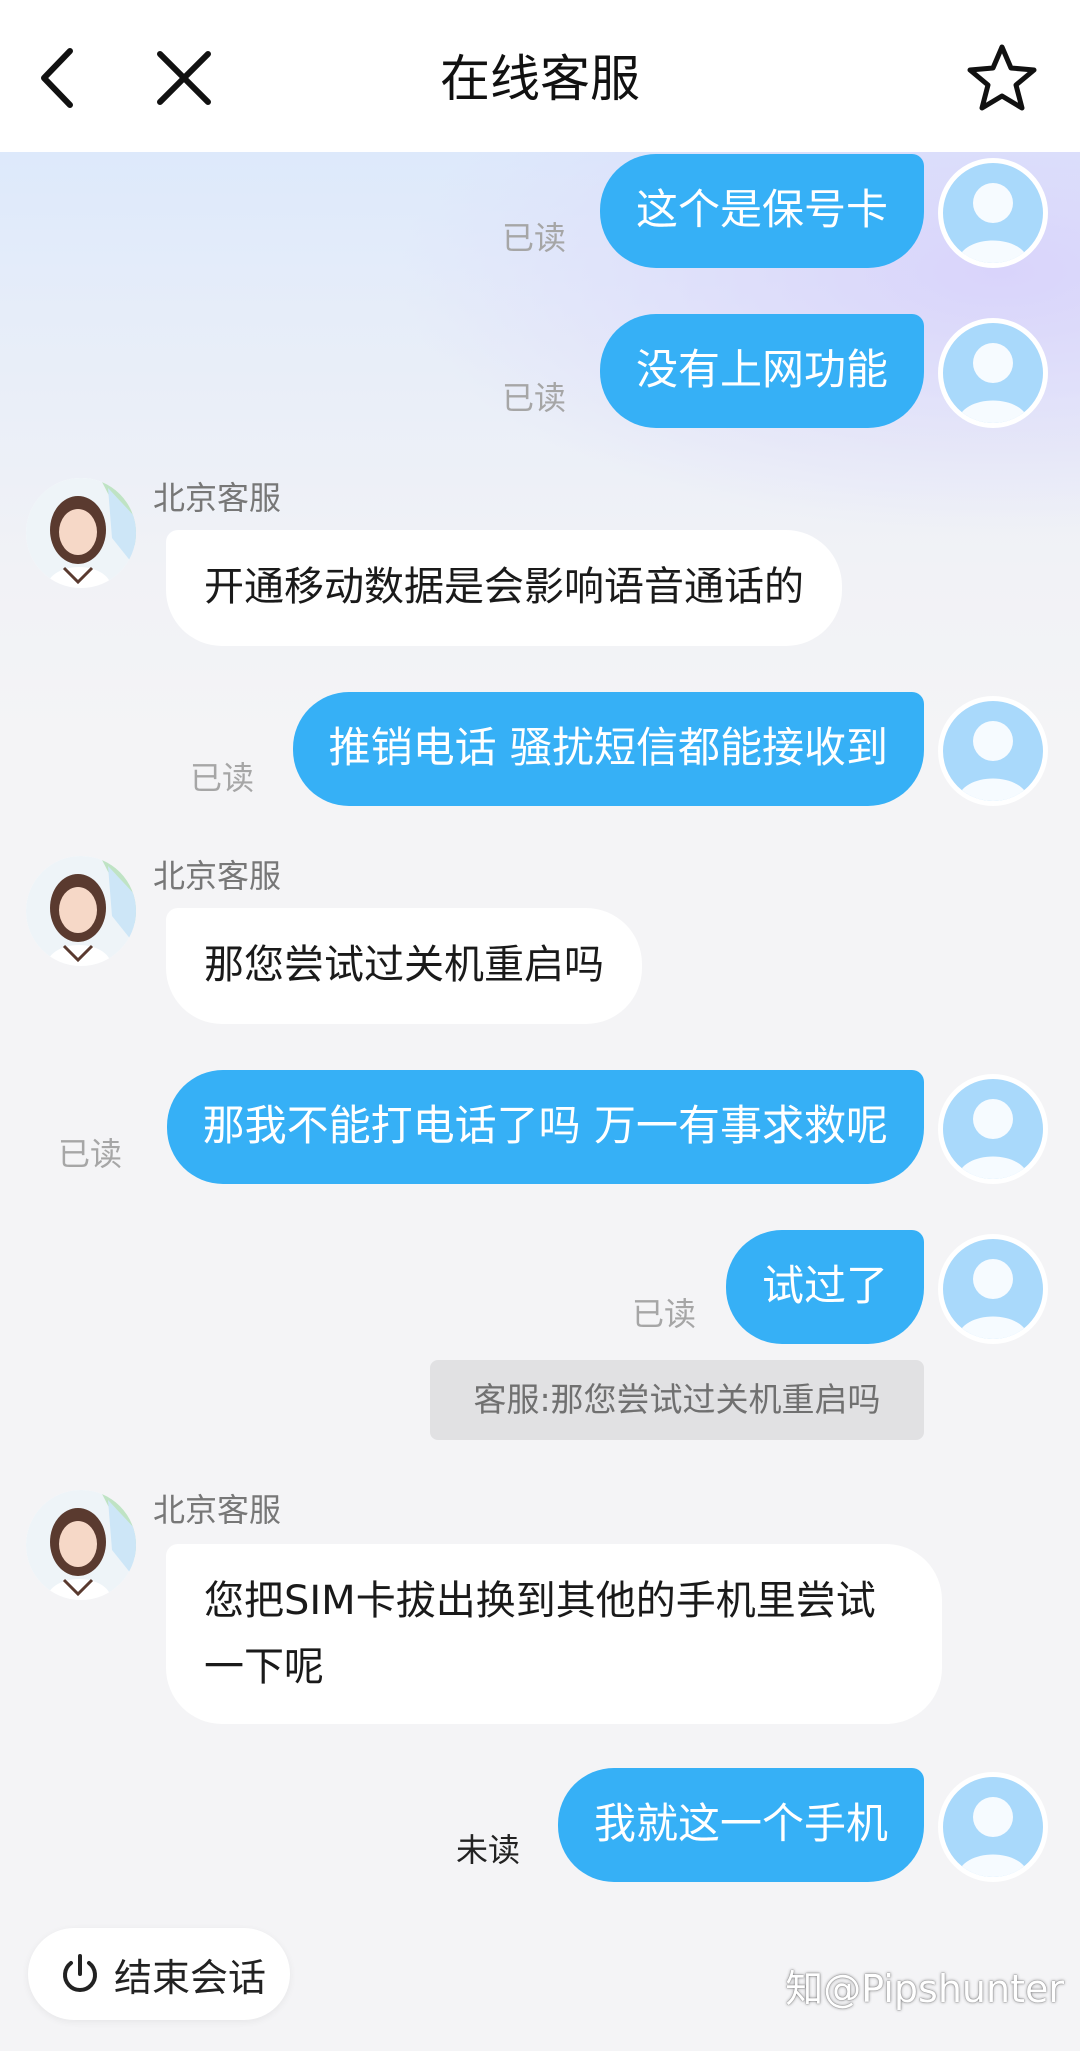 This screenshot has height=2051, width=1080. What do you see at coordinates (924, 1989) in the screenshot?
I see `watermark: 知@Pipshunter` at bounding box center [924, 1989].